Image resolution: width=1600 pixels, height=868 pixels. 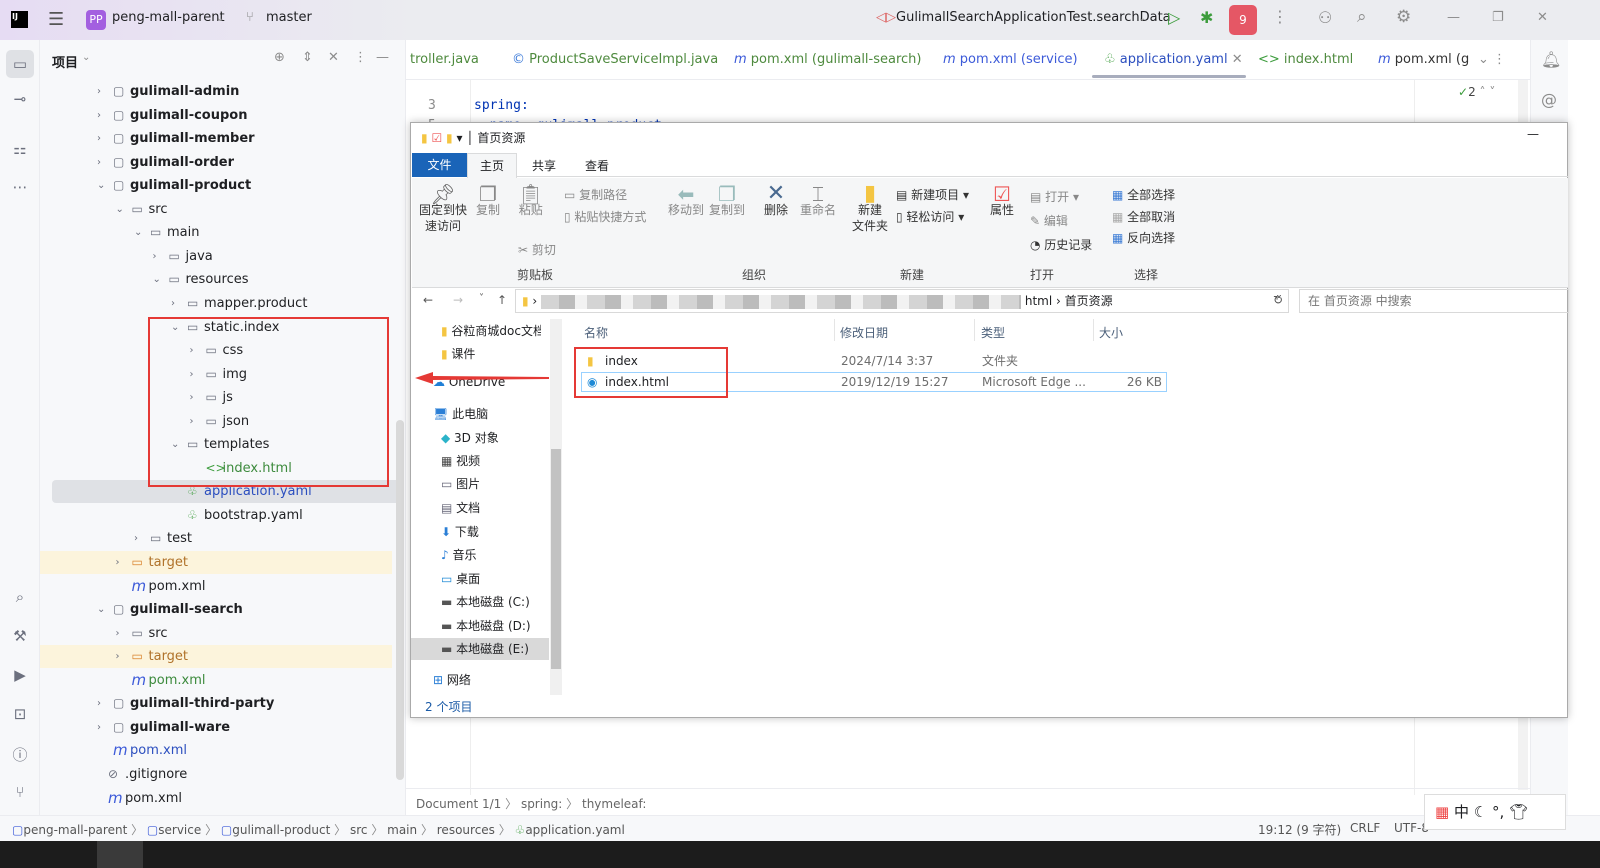 What do you see at coordinates (1498, 17) in the screenshot?
I see `restore-icon: ❐` at bounding box center [1498, 17].